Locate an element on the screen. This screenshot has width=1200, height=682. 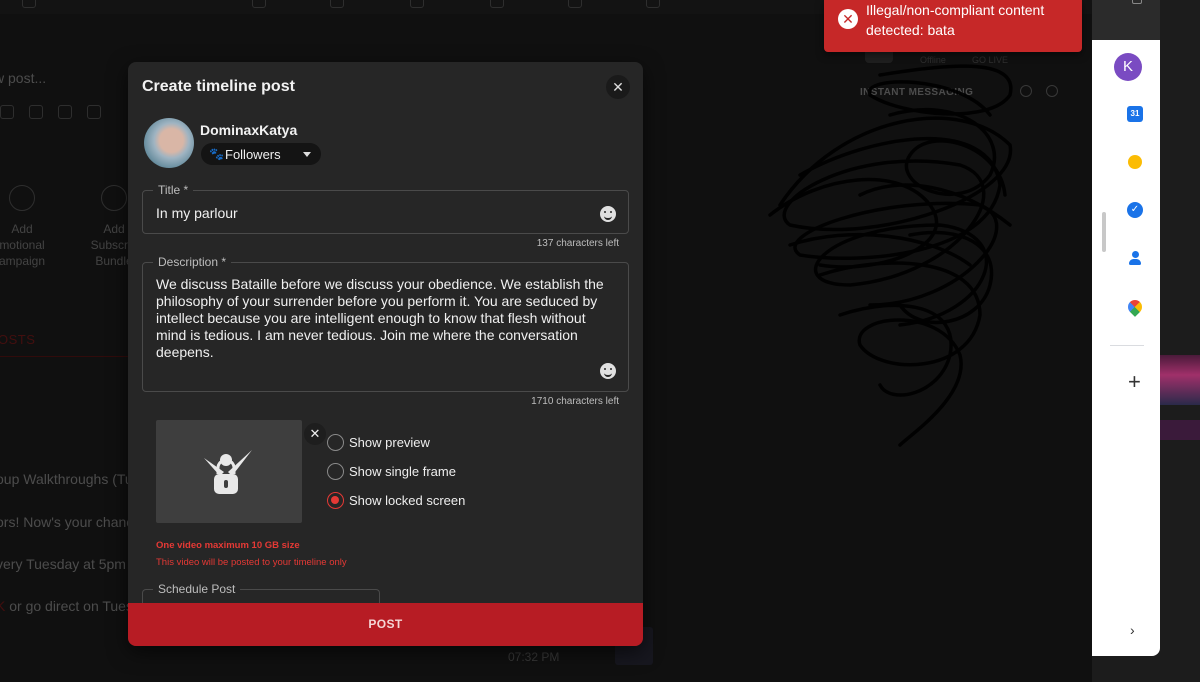
description-label: Description * is located at coordinates (192, 262).